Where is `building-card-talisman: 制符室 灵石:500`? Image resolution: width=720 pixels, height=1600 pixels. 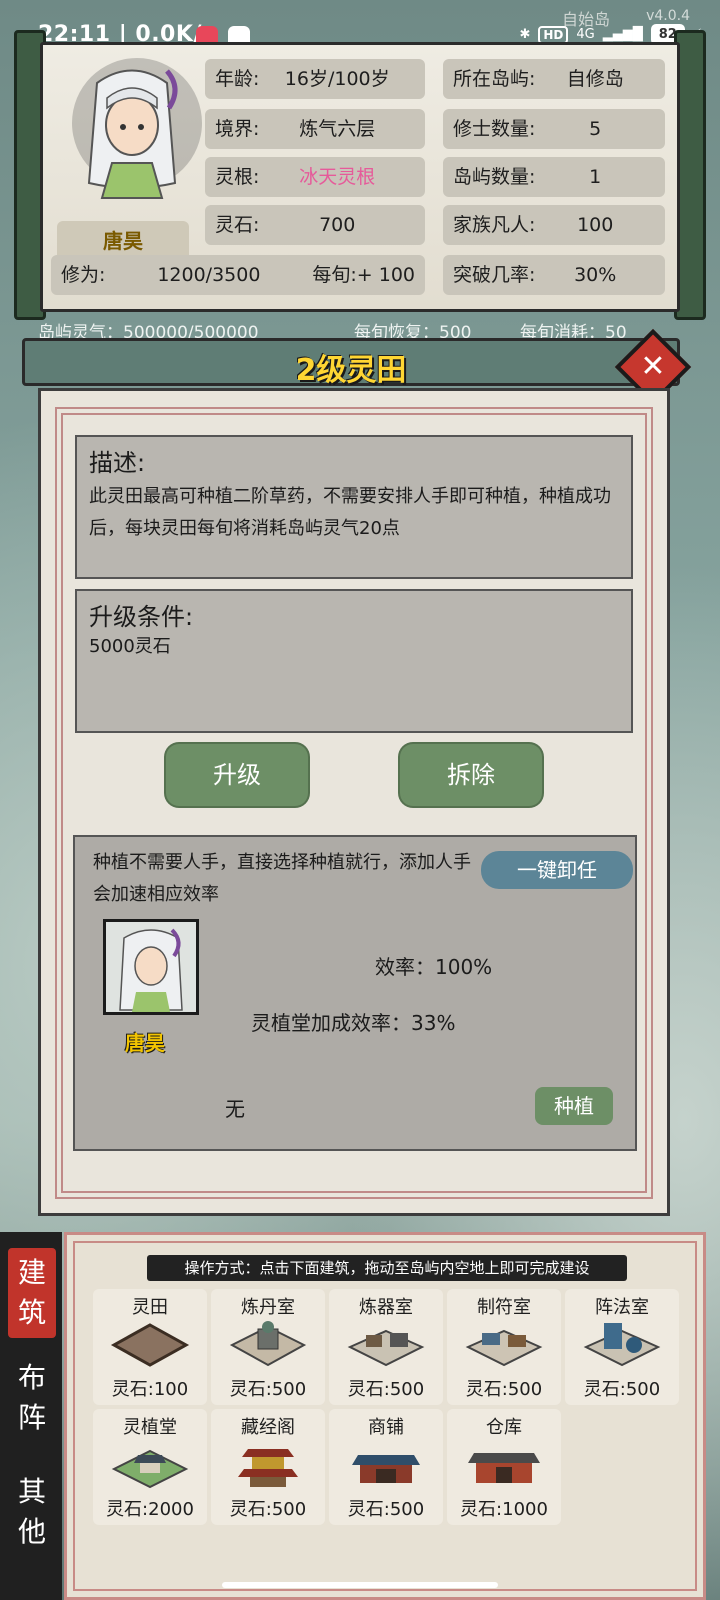 building-card-talisman: 制符室 灵石:500 is located at coordinates (504, 1347).